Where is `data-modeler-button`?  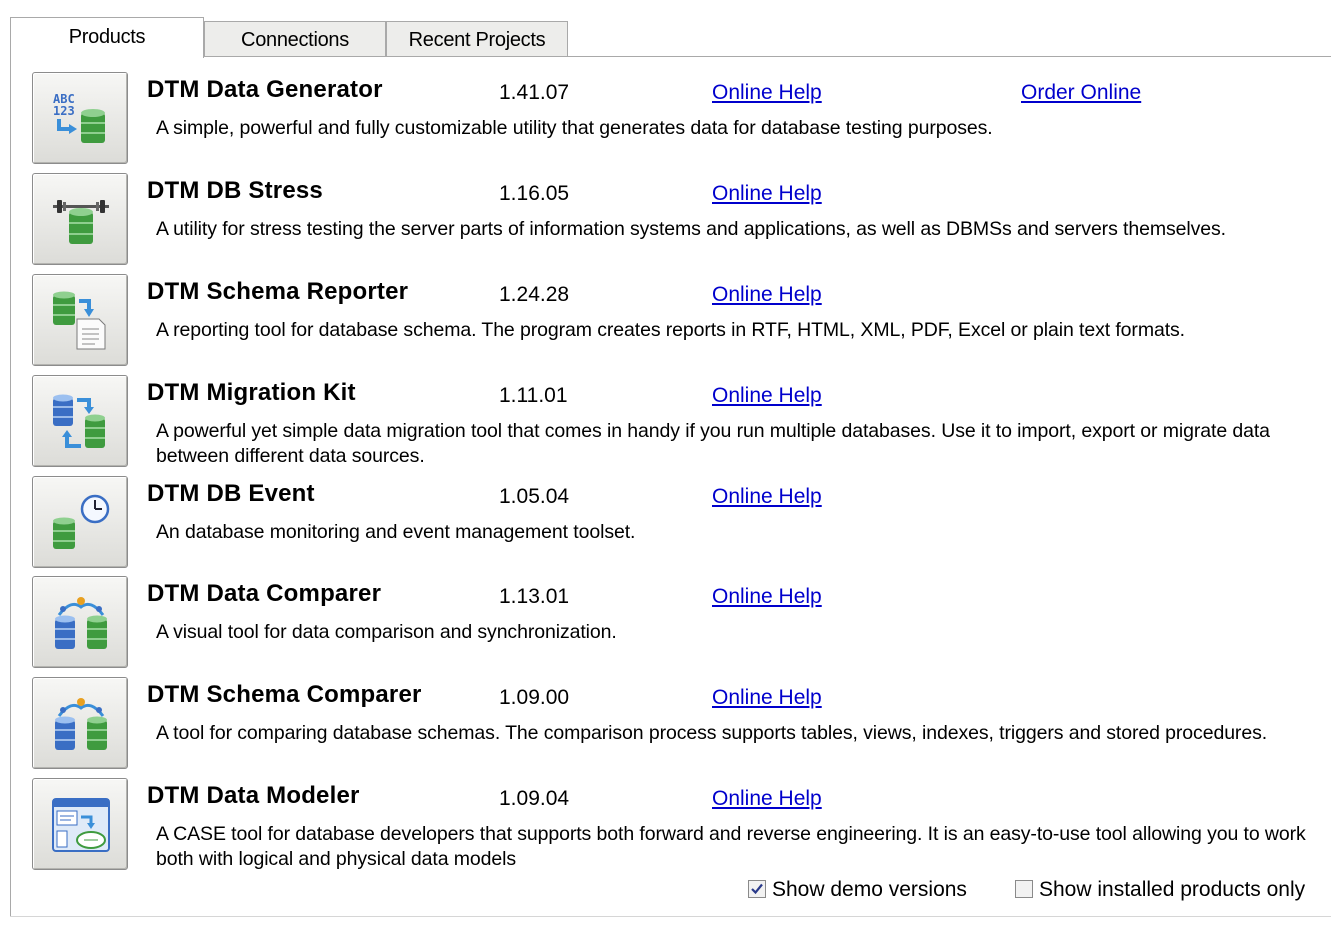
data-modeler-button is located at coordinates (80, 824).